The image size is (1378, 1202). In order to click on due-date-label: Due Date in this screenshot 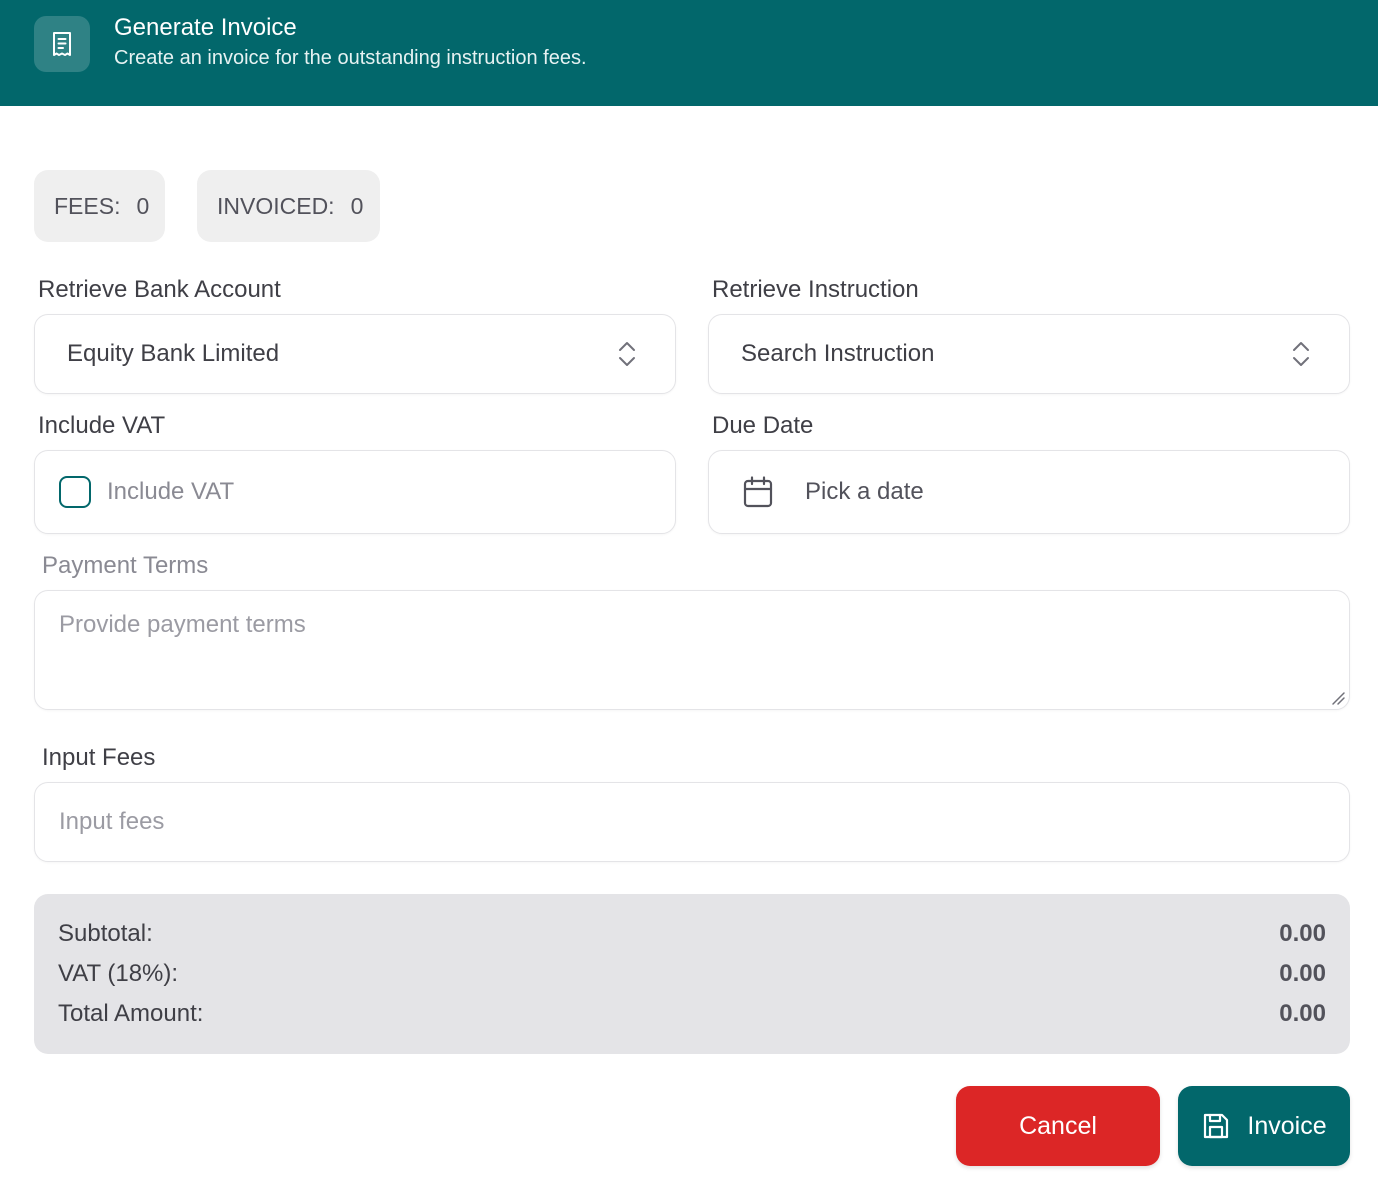, I will do `click(763, 425)`.